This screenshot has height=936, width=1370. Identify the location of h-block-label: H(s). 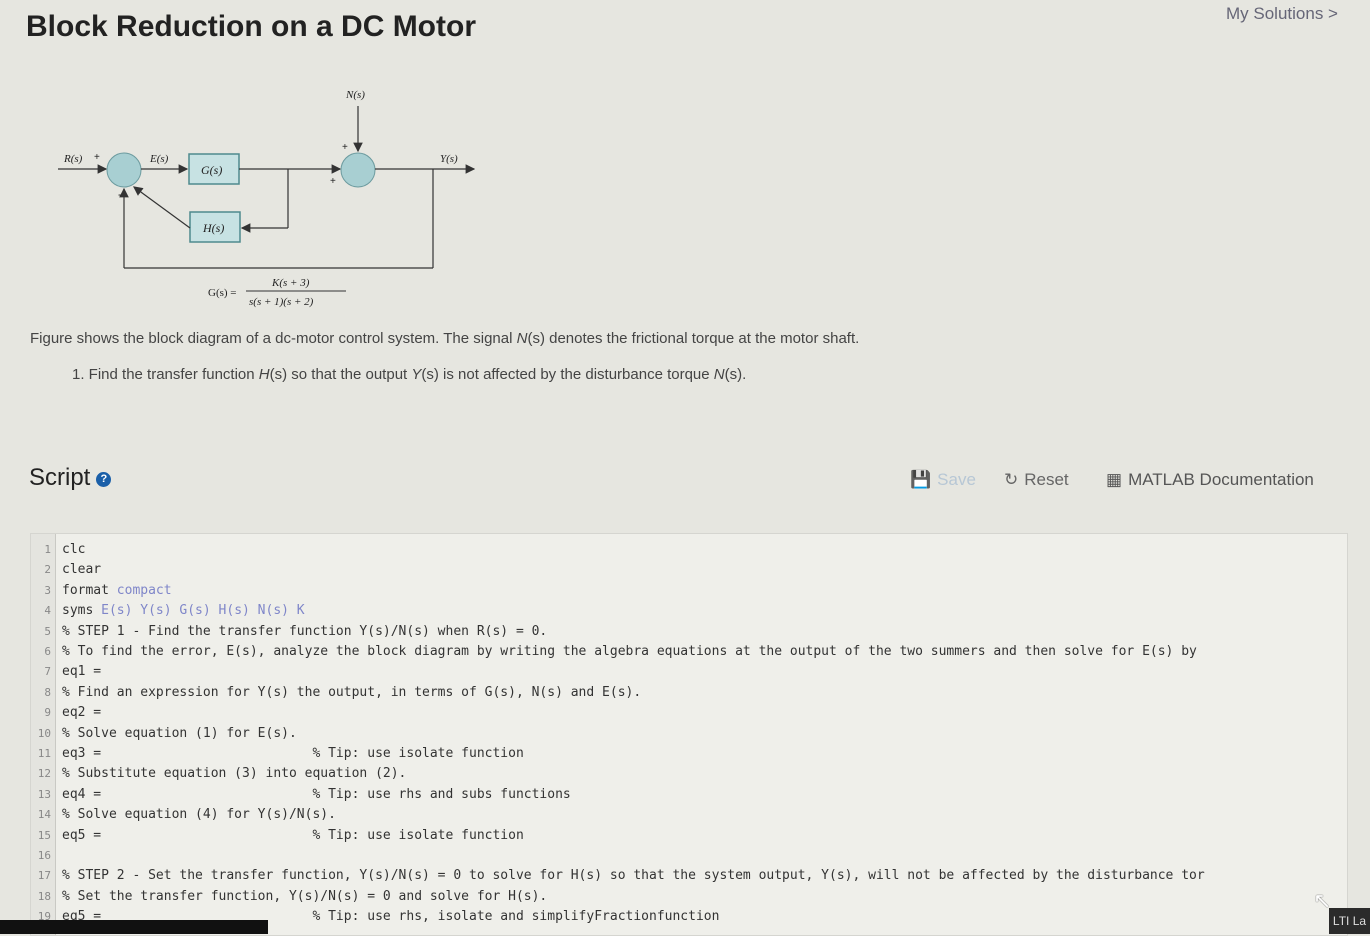
(213, 228).